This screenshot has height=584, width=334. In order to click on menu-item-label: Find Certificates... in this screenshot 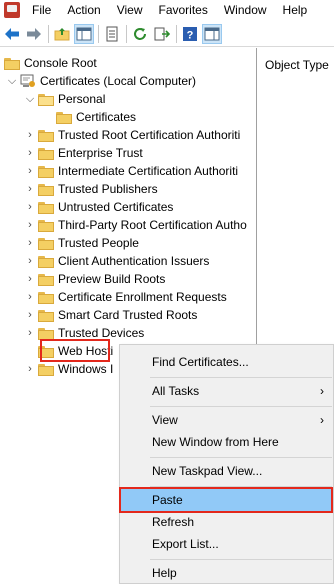, I will do `click(200, 362)`.